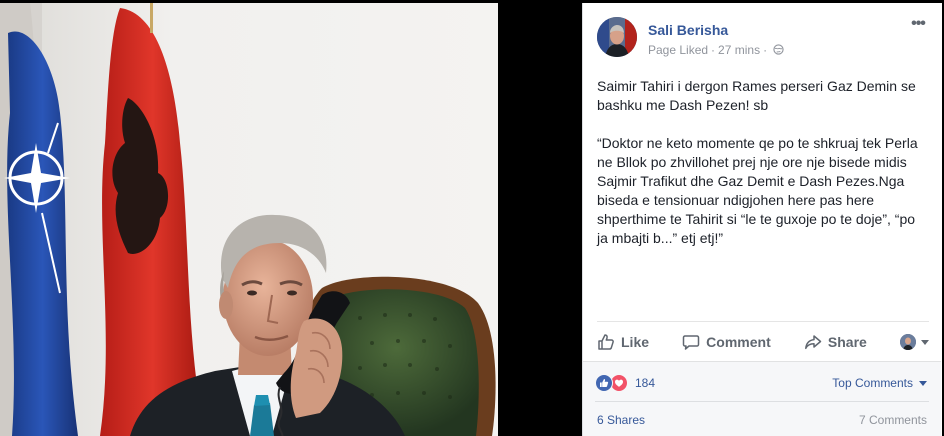  What do you see at coordinates (678, 50) in the screenshot?
I see `page-liked-status: Page Liked` at bounding box center [678, 50].